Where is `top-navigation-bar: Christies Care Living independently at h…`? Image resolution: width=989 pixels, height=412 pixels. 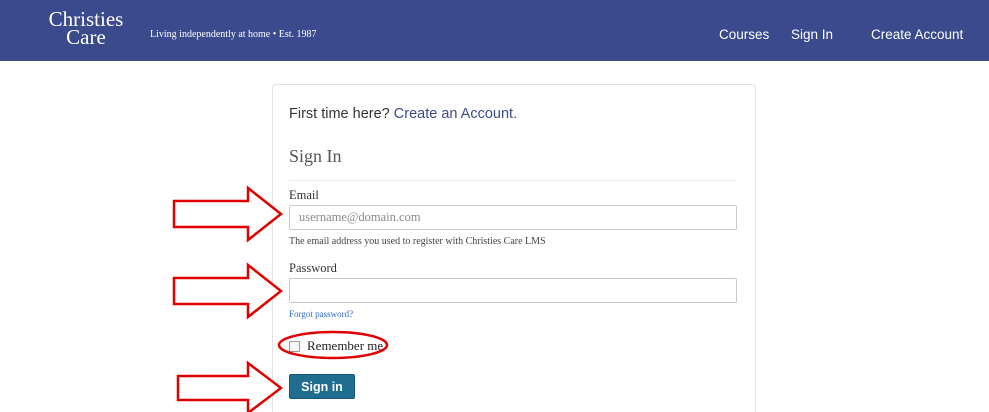 top-navigation-bar: Christies Care Living independently at h… is located at coordinates (494, 30).